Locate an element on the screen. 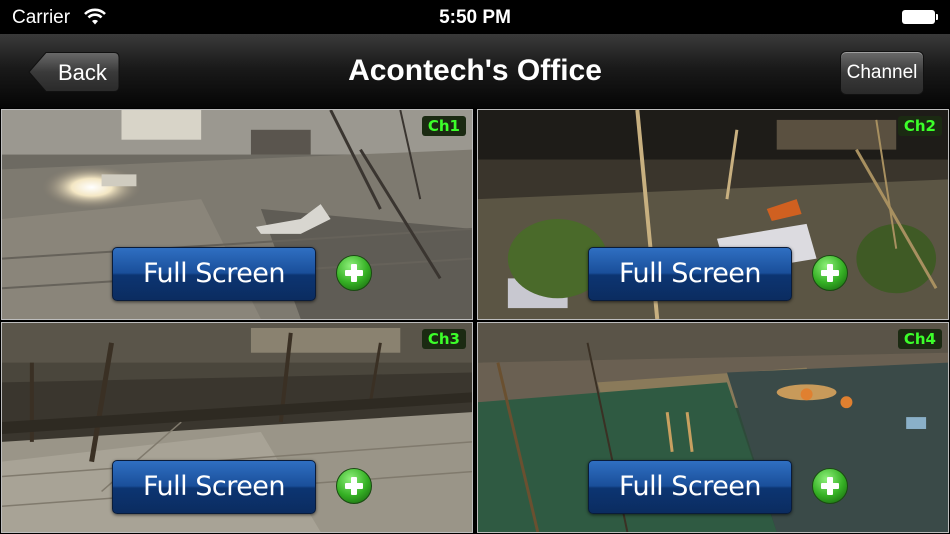 The image size is (950, 534). channel-label-ch2: Ch2 is located at coordinates (919, 126).